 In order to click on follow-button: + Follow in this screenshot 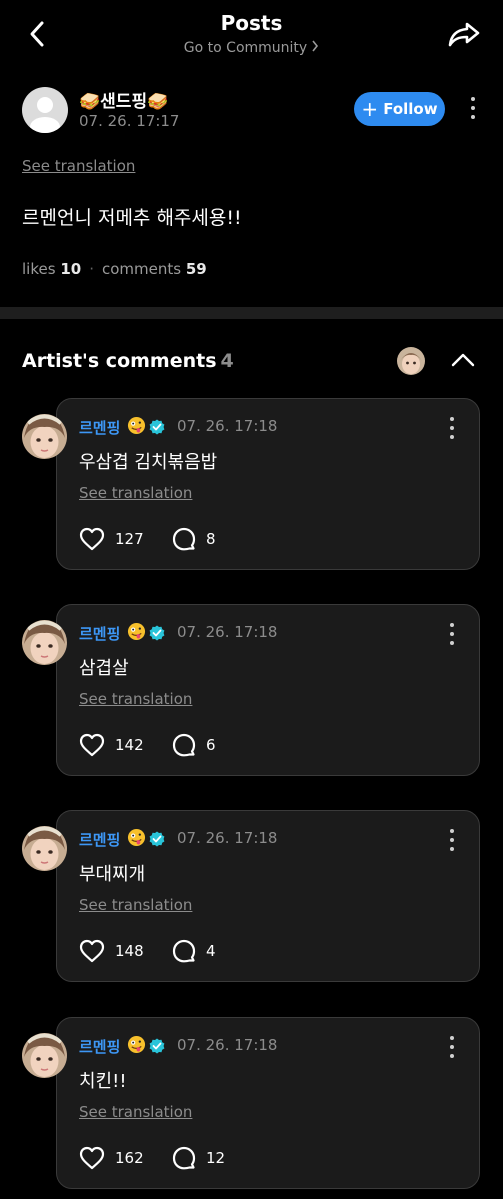, I will do `click(399, 109)`.